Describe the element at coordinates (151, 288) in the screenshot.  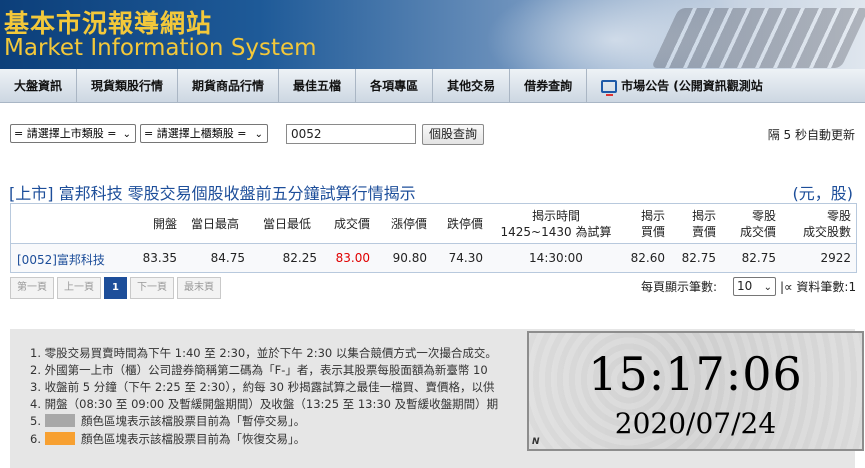
I see `next-page-button: 下一頁` at that location.